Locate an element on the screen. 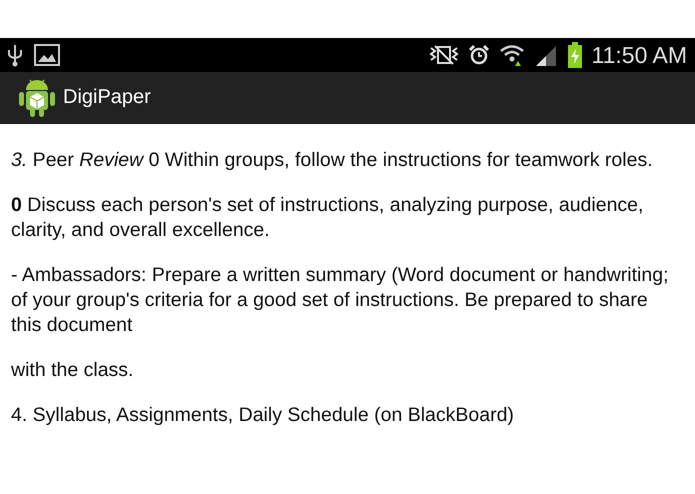 Image resolution: width=695 pixels, height=494 pixels. battery-icon is located at coordinates (574, 55).